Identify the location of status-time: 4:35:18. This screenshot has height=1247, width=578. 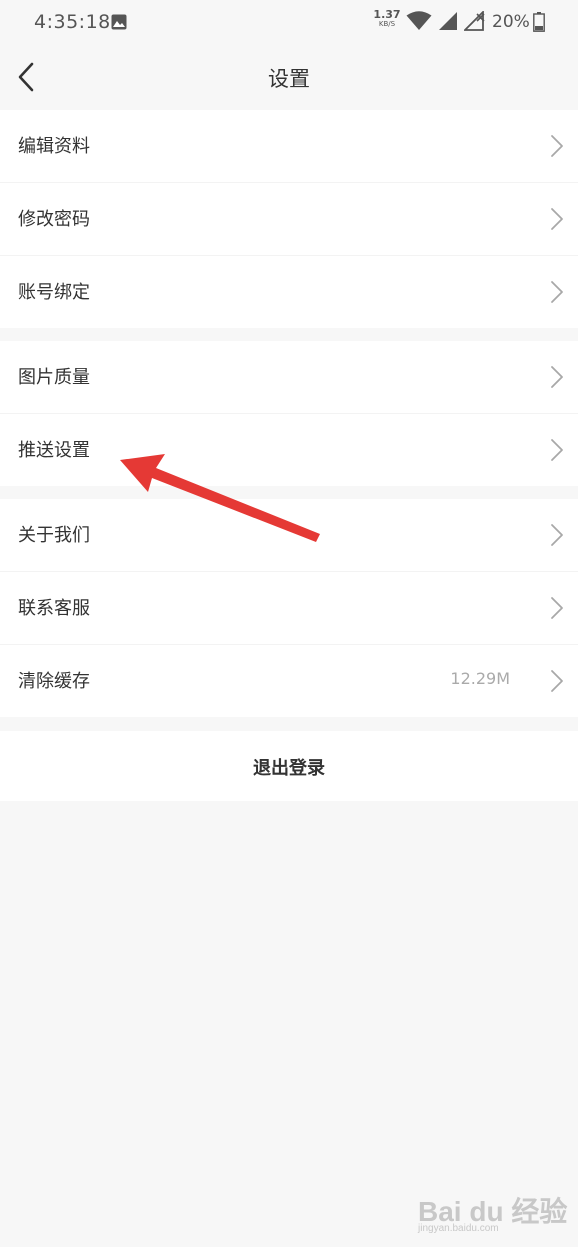
(72, 22).